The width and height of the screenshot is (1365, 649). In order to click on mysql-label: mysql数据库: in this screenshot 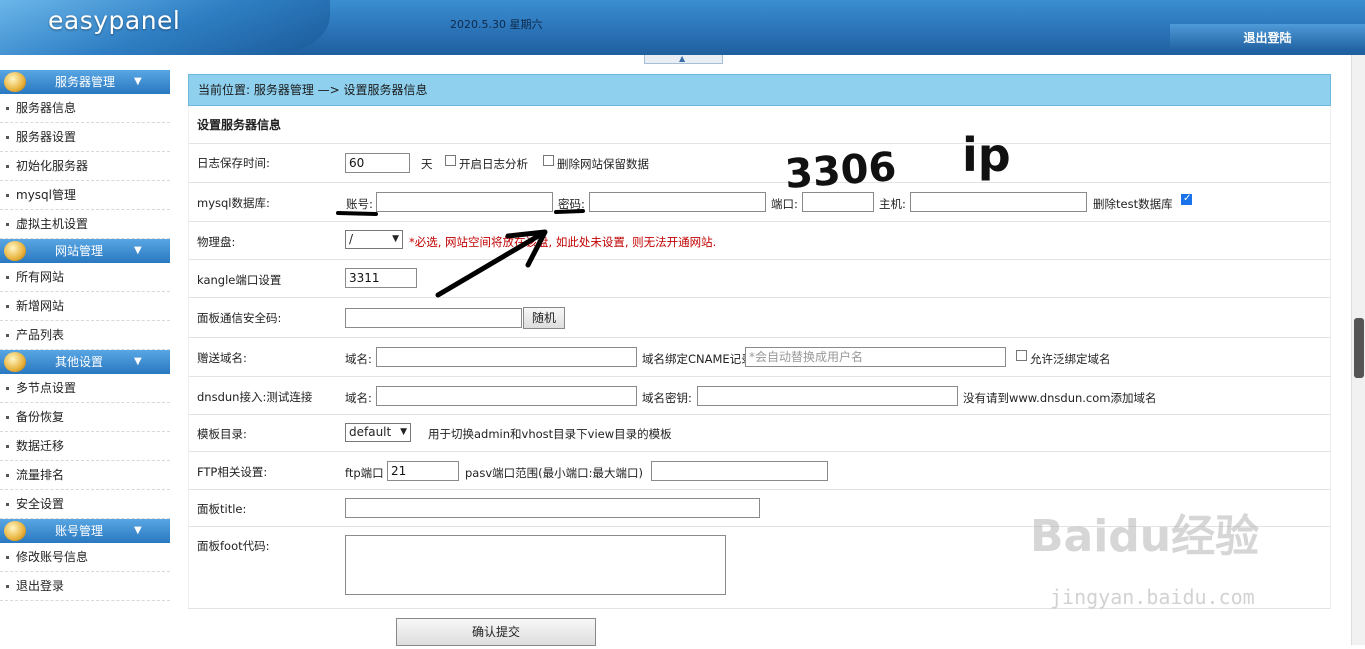, I will do `click(233, 203)`.